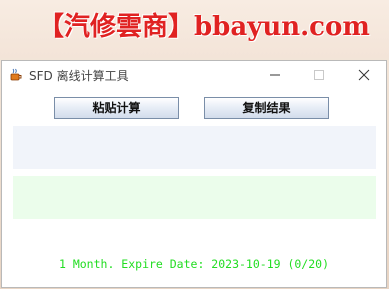  Describe the element at coordinates (116, 108) in the screenshot. I see `paste-compute-button: 粘贴计算` at that location.